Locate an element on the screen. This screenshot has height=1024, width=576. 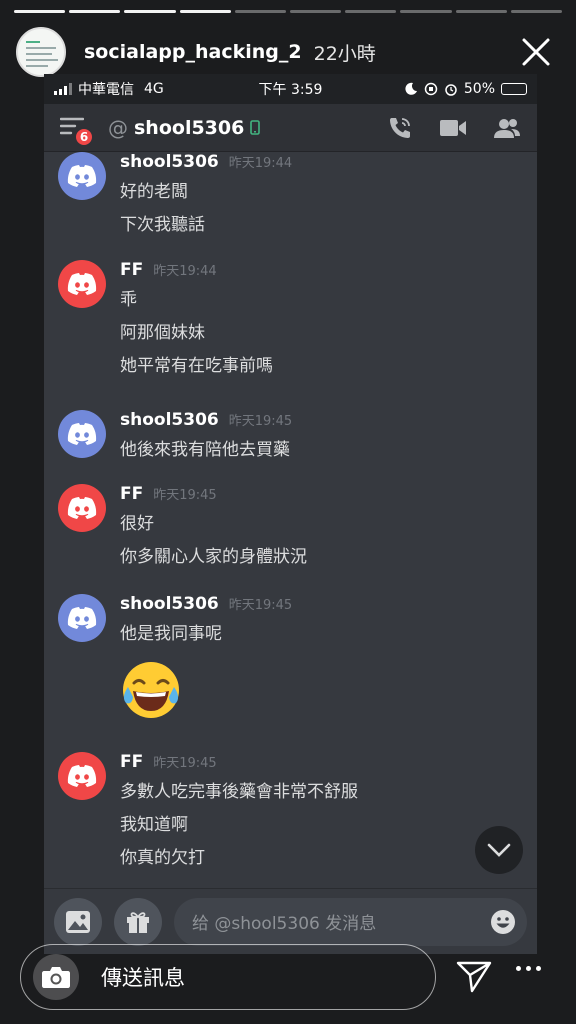
gift-icon is located at coordinates (138, 922).